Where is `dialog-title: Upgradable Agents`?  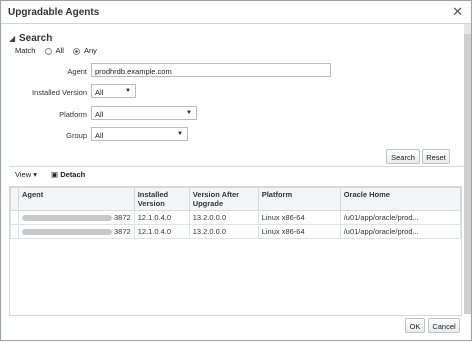
dialog-title: Upgradable Agents is located at coordinates (54, 12).